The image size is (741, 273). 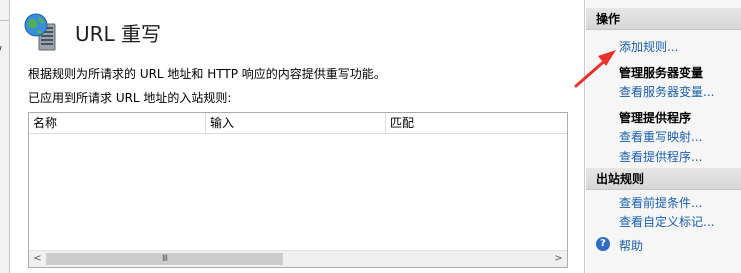 What do you see at coordinates (298, 258) in the screenshot?
I see `horizontal-scrollbar: < III >` at bounding box center [298, 258].